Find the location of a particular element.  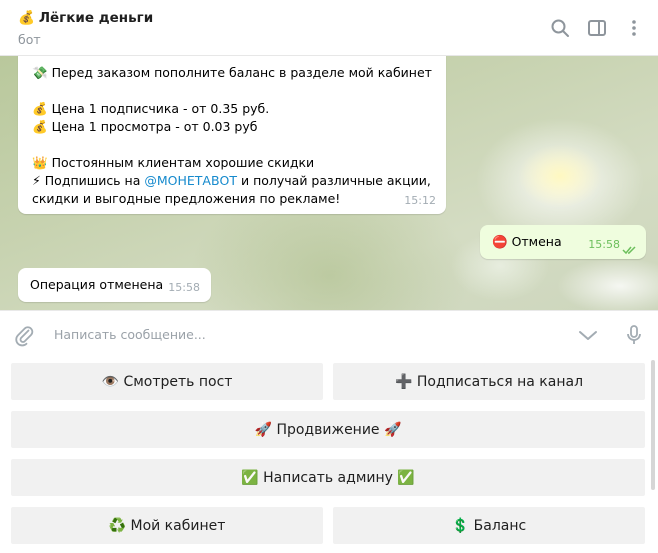

message-line: 💰 Цена 1 просмотра - от 0.03 руб is located at coordinates (145, 126).